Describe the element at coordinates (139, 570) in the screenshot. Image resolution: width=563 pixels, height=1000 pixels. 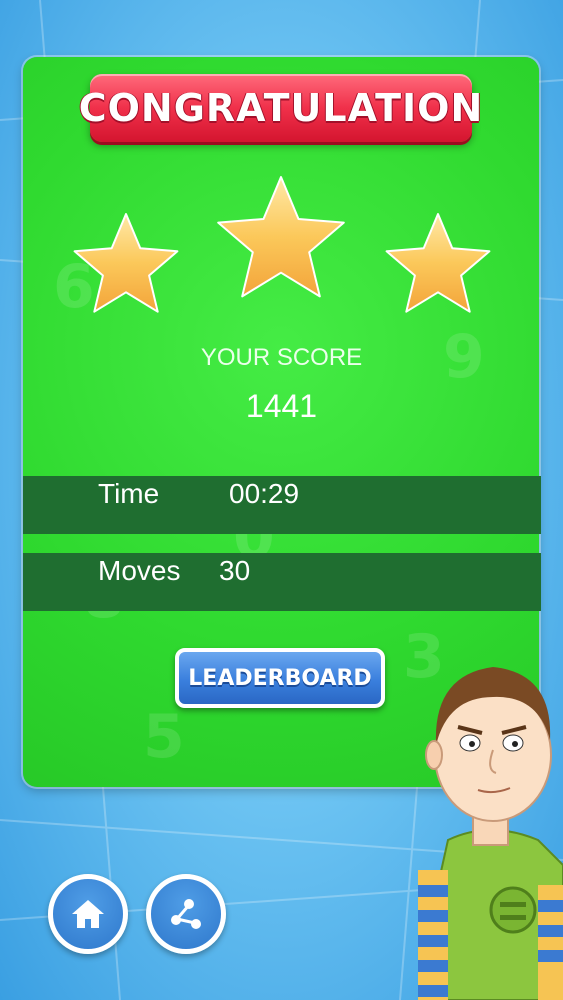
I see `moves-label: Moves` at that location.